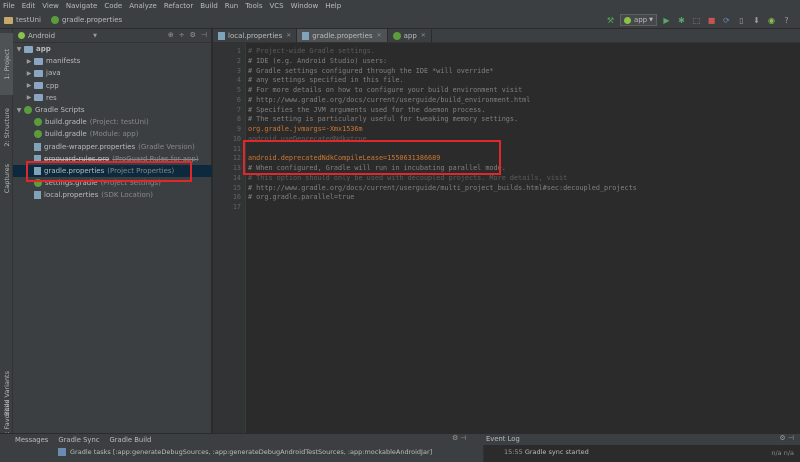 This screenshot has width=800, height=462. Describe the element at coordinates (333, 6) in the screenshot. I see `menu-help: Help` at that location.